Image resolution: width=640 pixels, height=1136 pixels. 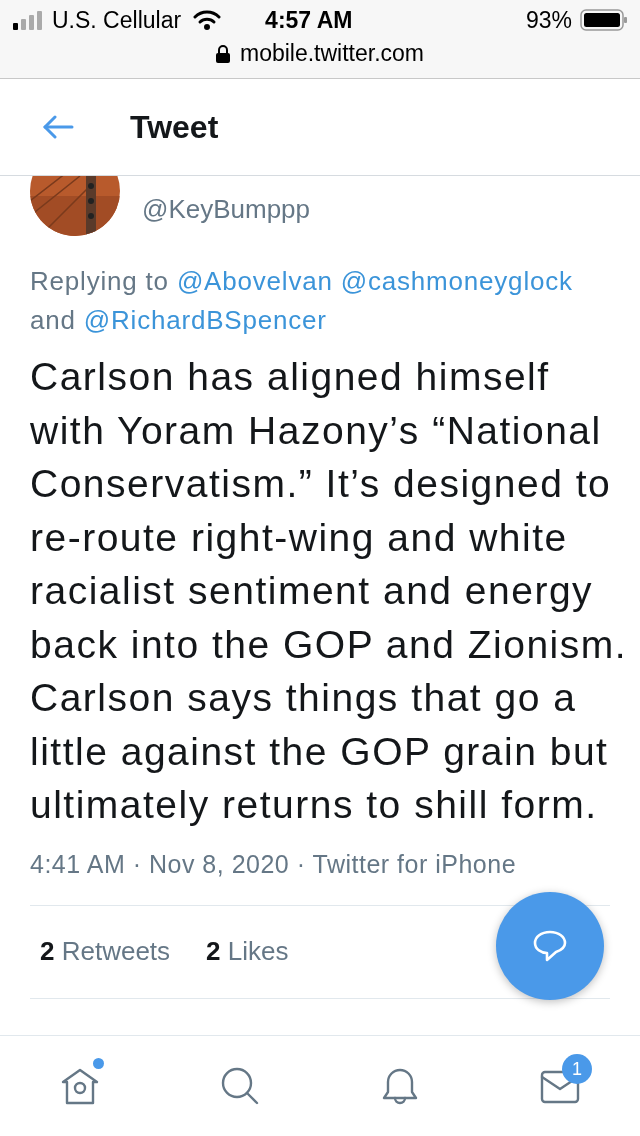 I want to click on engagement-count: 2 Likes, so click(x=247, y=951).